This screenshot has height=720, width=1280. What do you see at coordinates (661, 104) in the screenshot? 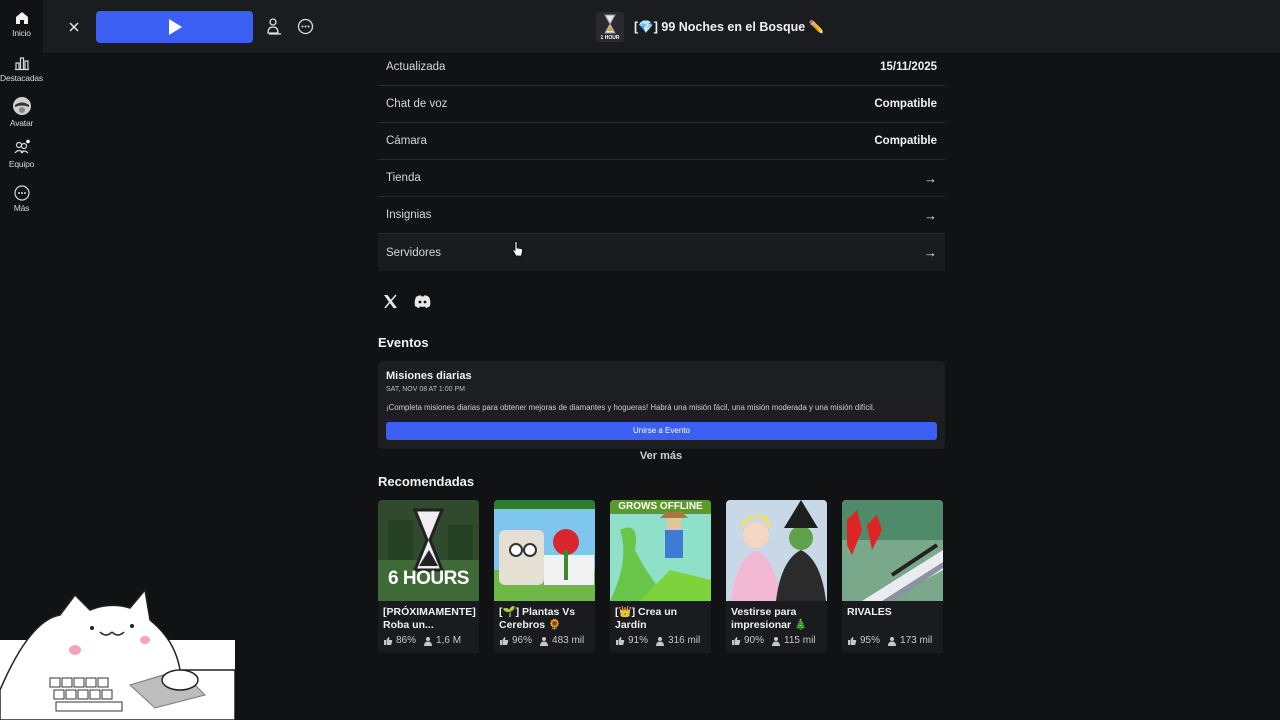
I see `info-row-voice-chat: Chat de voz Compatible` at bounding box center [661, 104].